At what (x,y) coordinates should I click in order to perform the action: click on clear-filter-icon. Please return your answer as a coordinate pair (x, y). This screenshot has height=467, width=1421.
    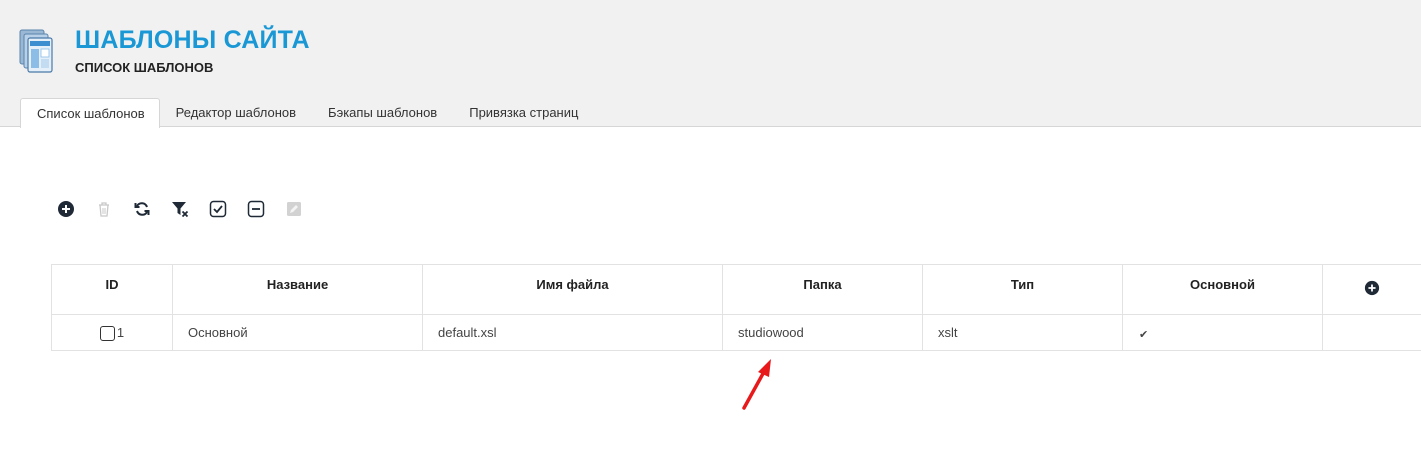
    Looking at the image, I should click on (180, 210).